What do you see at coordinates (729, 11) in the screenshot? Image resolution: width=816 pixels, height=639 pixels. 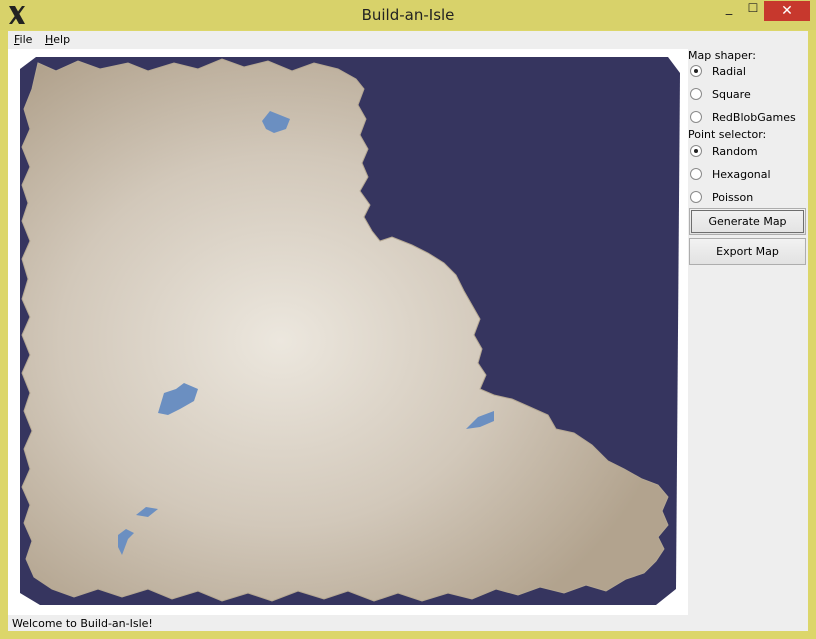 I see `minimize-button: _` at bounding box center [729, 11].